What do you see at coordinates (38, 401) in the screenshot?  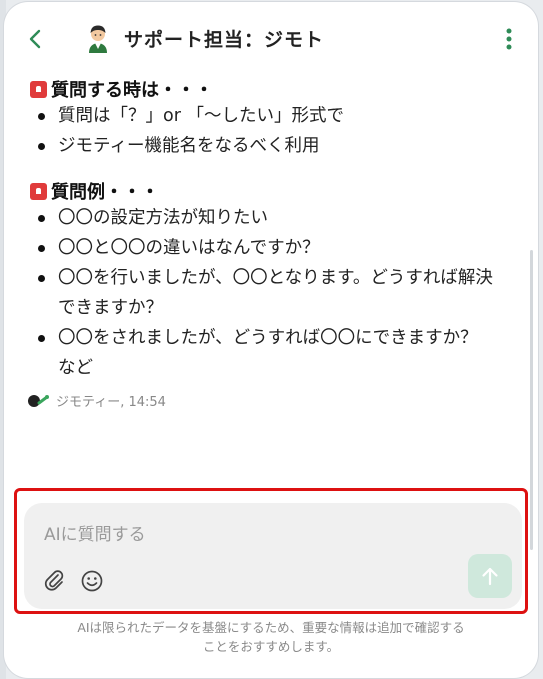 I see `jmty-logo-icon` at bounding box center [38, 401].